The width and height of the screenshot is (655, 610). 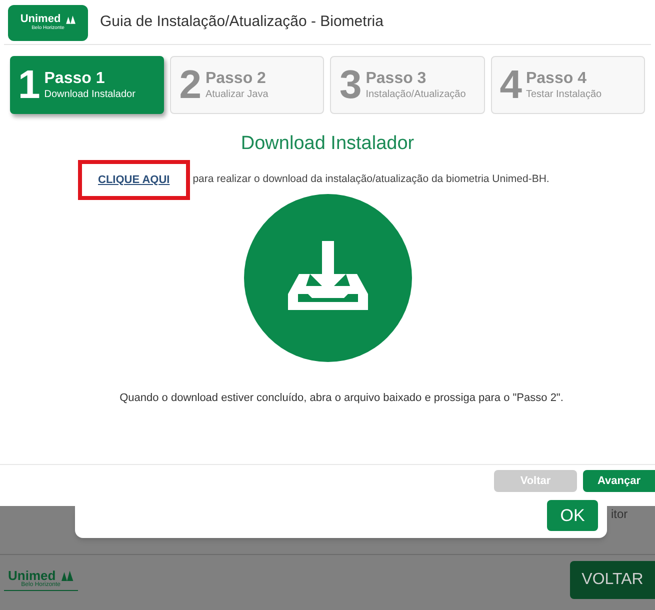 I want to click on partial-label: itor, so click(x=619, y=514).